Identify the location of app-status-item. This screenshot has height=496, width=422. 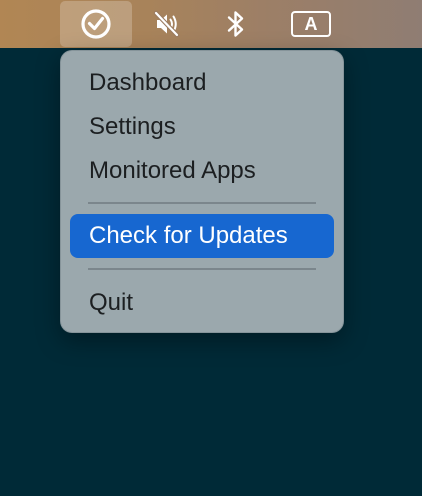
(96, 24).